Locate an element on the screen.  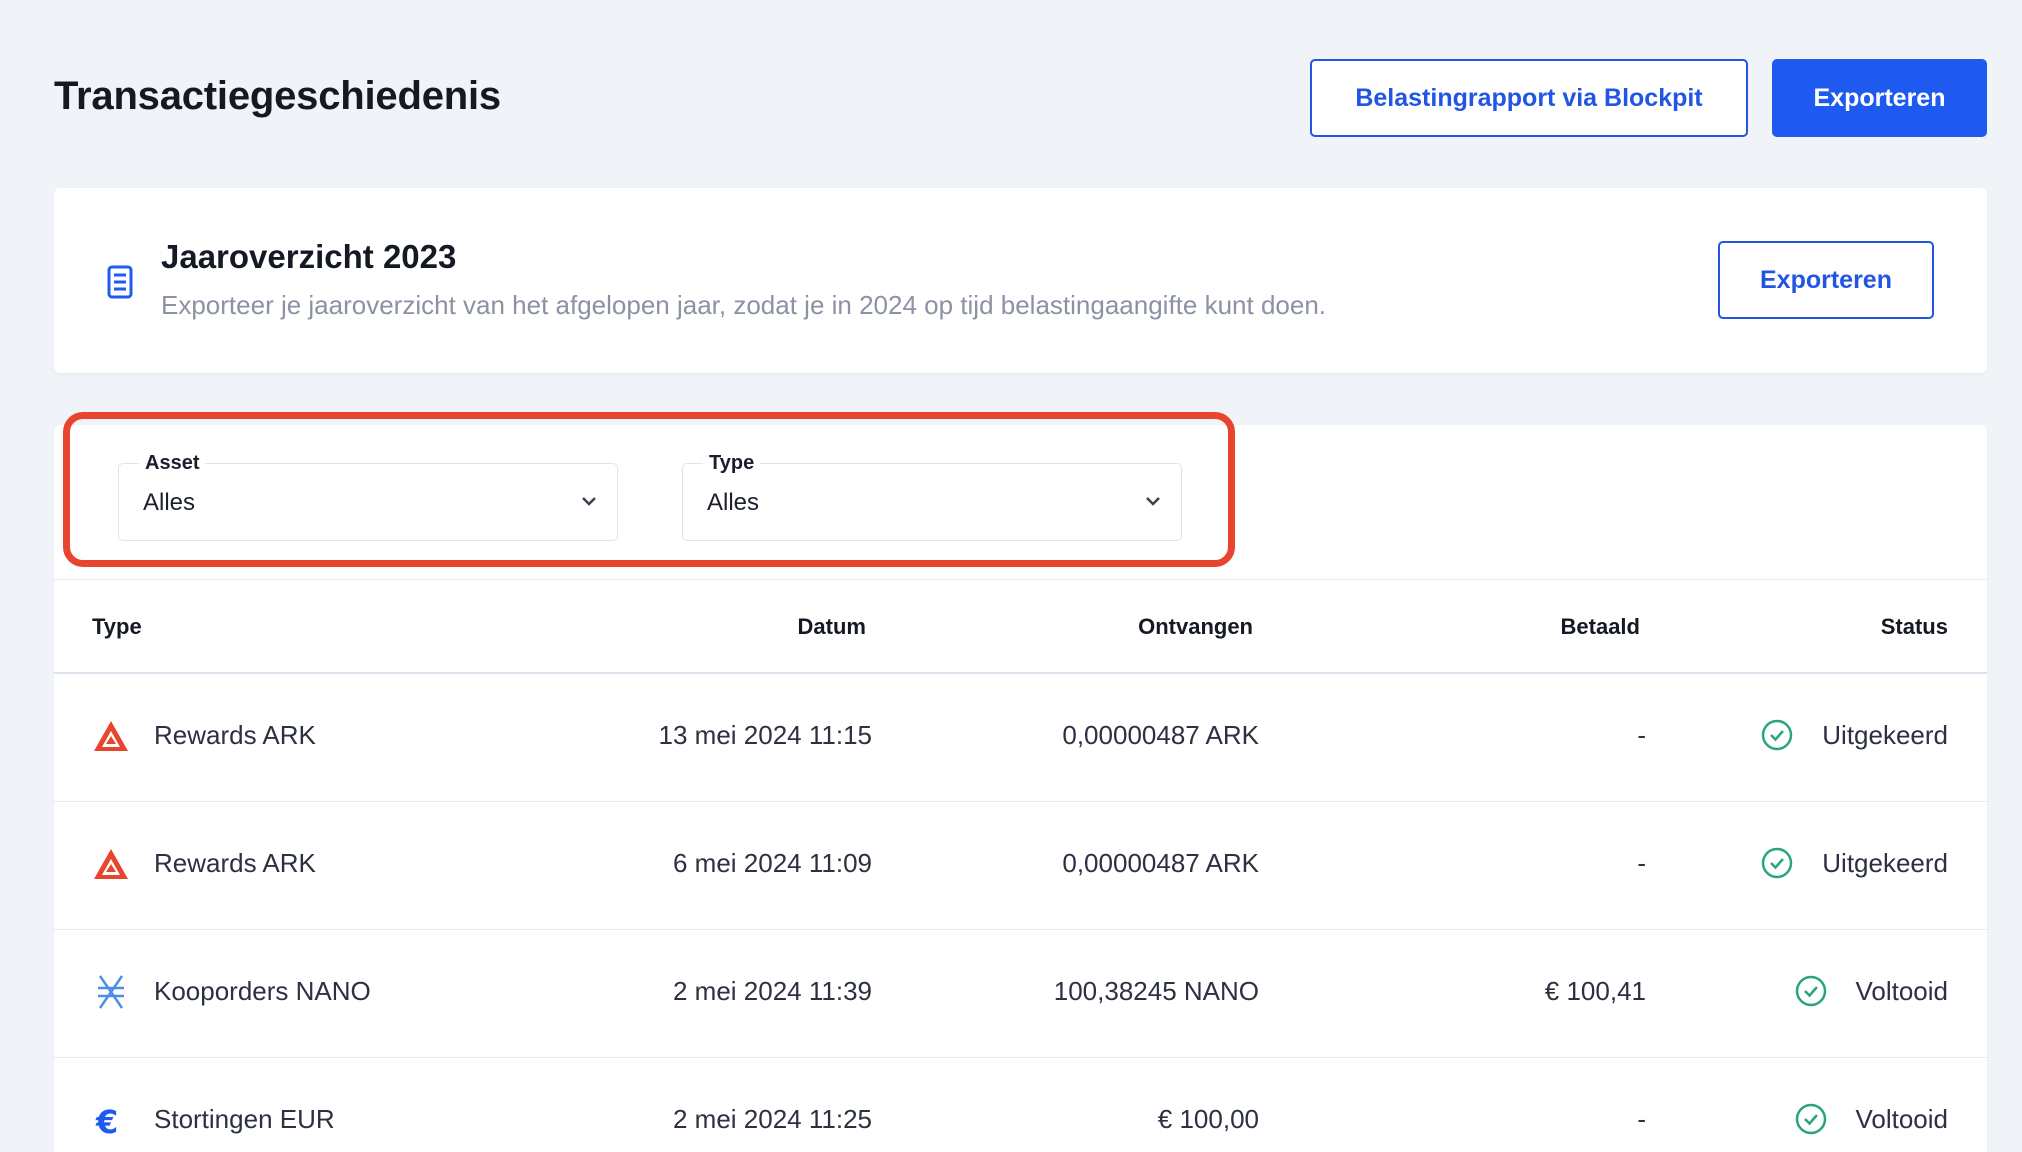
asset-filter-value: Alles is located at coordinates (169, 502).